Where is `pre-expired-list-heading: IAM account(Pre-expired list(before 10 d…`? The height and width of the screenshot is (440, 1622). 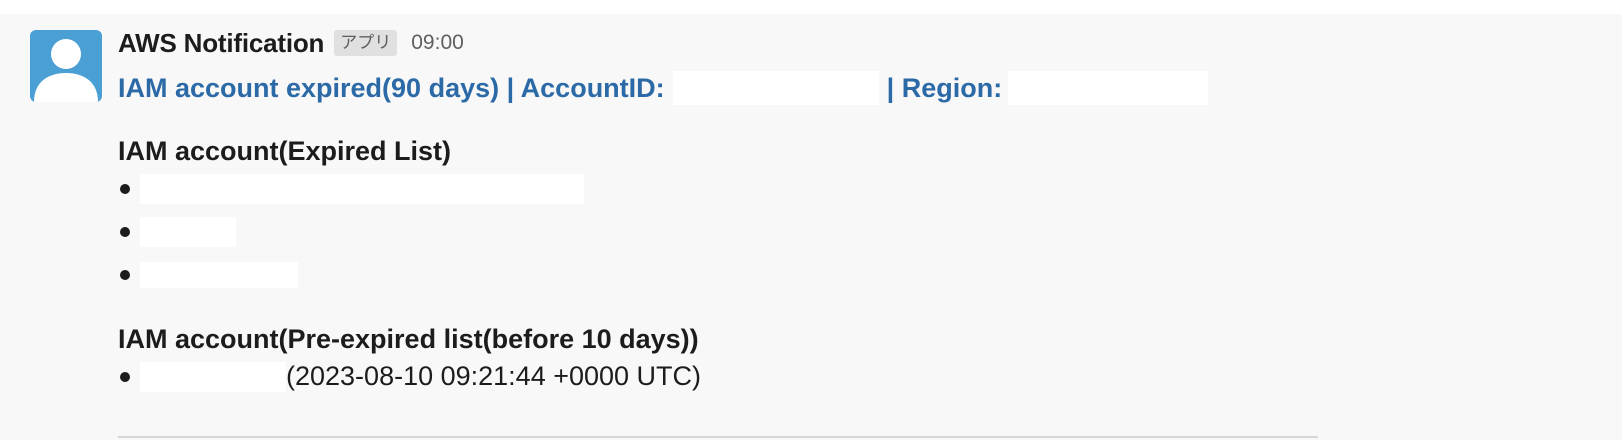 pre-expired-list-heading: IAM account(Pre-expired list(before 10 d… is located at coordinates (408, 339).